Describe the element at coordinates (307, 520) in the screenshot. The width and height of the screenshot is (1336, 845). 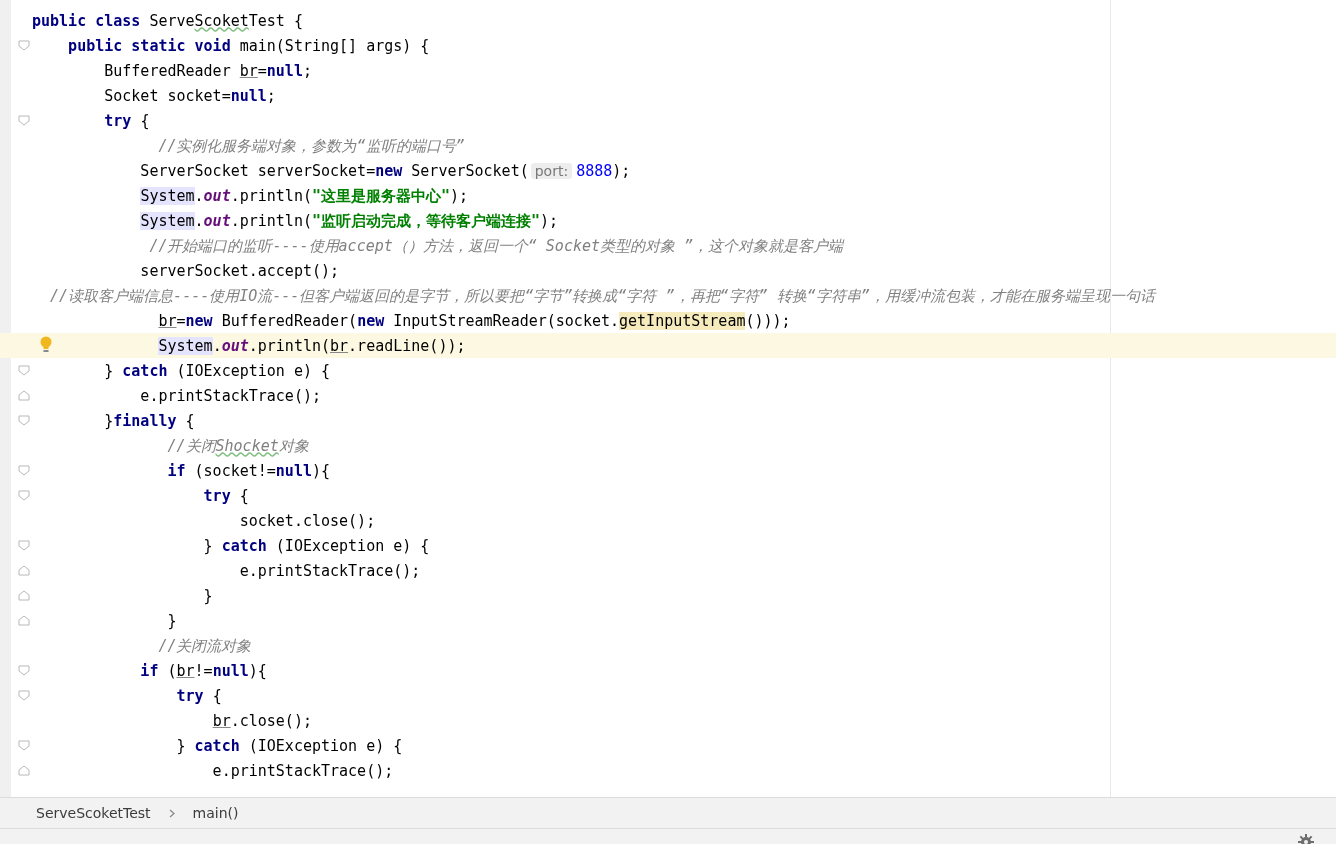
I see `code-line: socket.close();` at that location.